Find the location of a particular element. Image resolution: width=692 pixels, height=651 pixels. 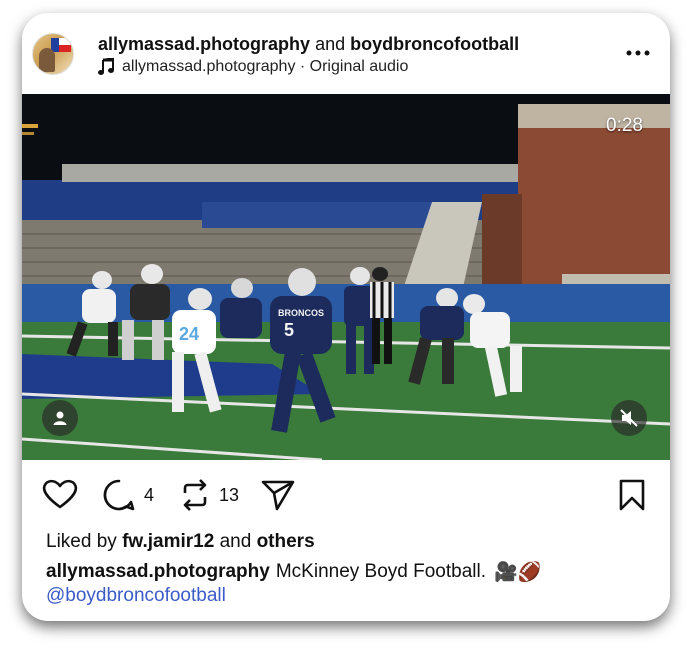

mute-button is located at coordinates (629, 418).